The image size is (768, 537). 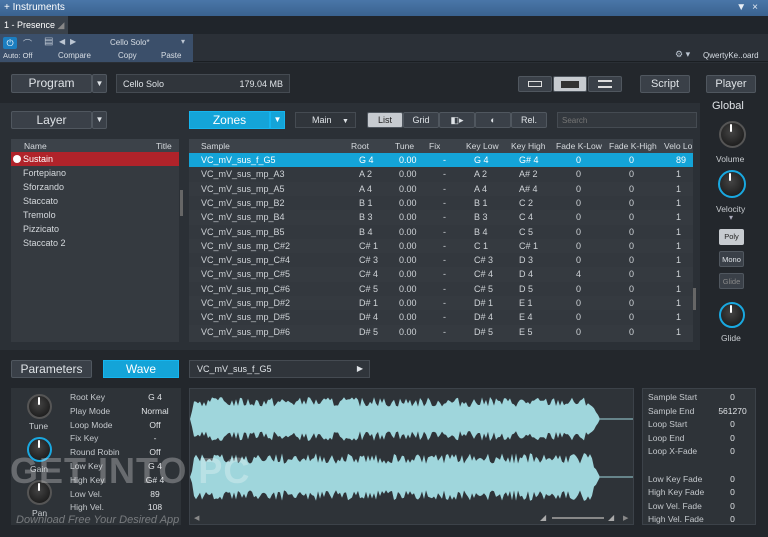 What do you see at coordinates (731, 55) in the screenshot?
I see `keyboard-selector: QwertyKe..oard` at bounding box center [731, 55].